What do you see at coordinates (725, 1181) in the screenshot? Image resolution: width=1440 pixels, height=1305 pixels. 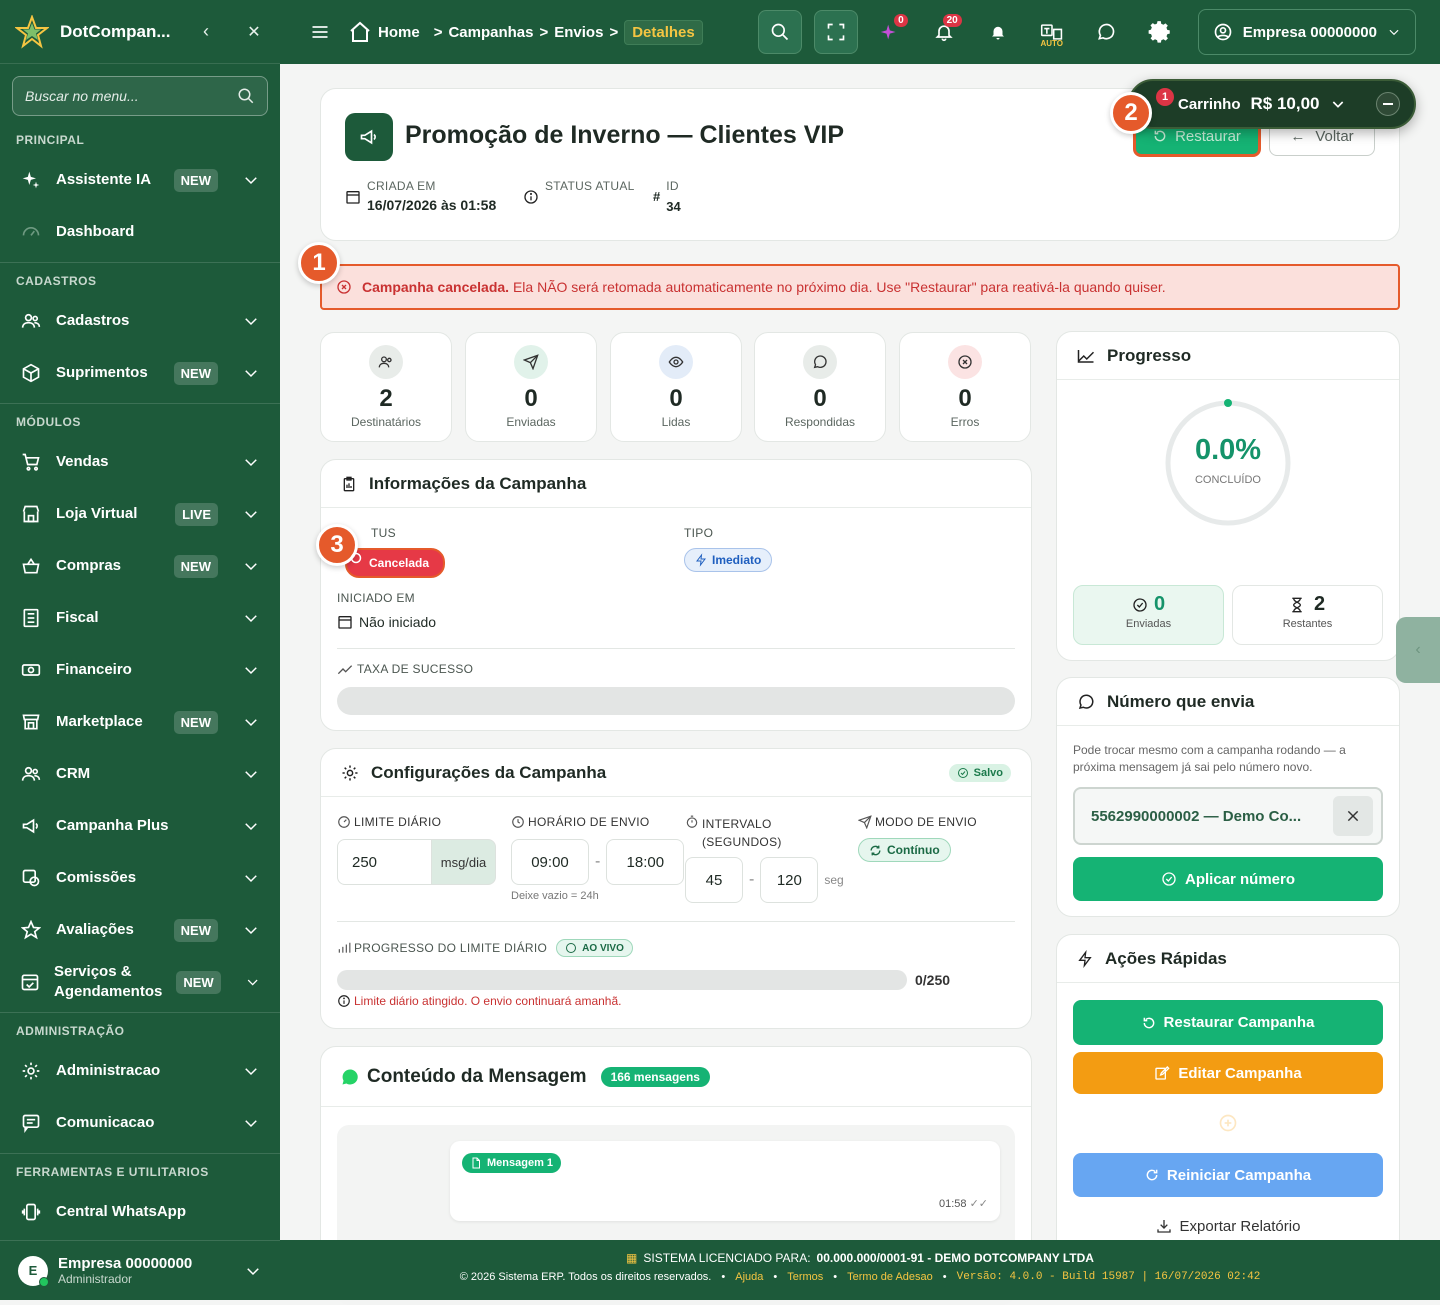 I see `message-bubble: Mensagem 1 01:58 ✓✓` at bounding box center [725, 1181].